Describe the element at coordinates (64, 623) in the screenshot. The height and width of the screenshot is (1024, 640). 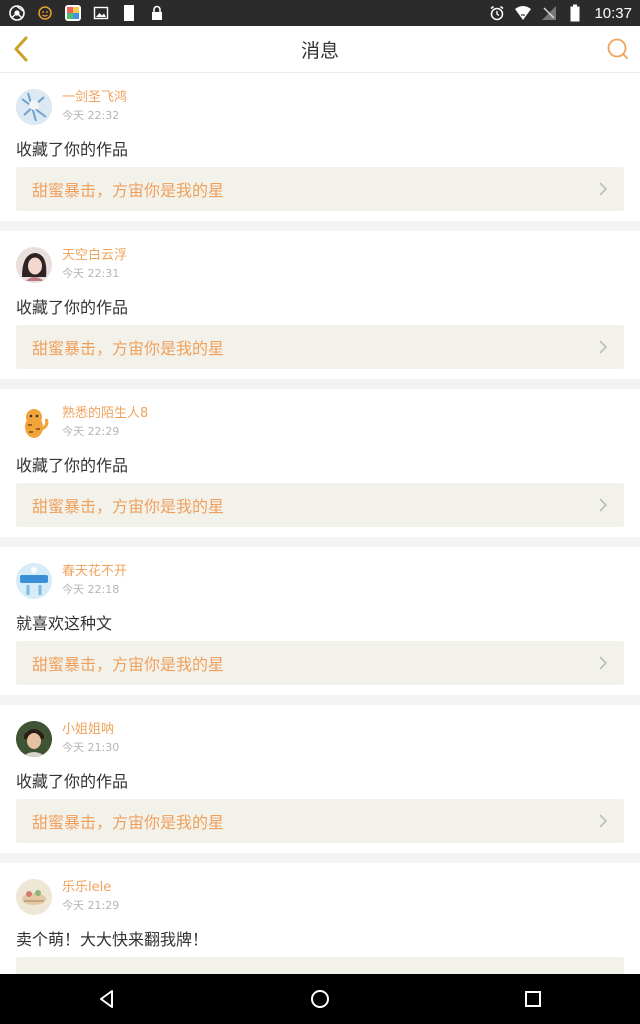
I see `message-action: 就喜欢这种文` at that location.